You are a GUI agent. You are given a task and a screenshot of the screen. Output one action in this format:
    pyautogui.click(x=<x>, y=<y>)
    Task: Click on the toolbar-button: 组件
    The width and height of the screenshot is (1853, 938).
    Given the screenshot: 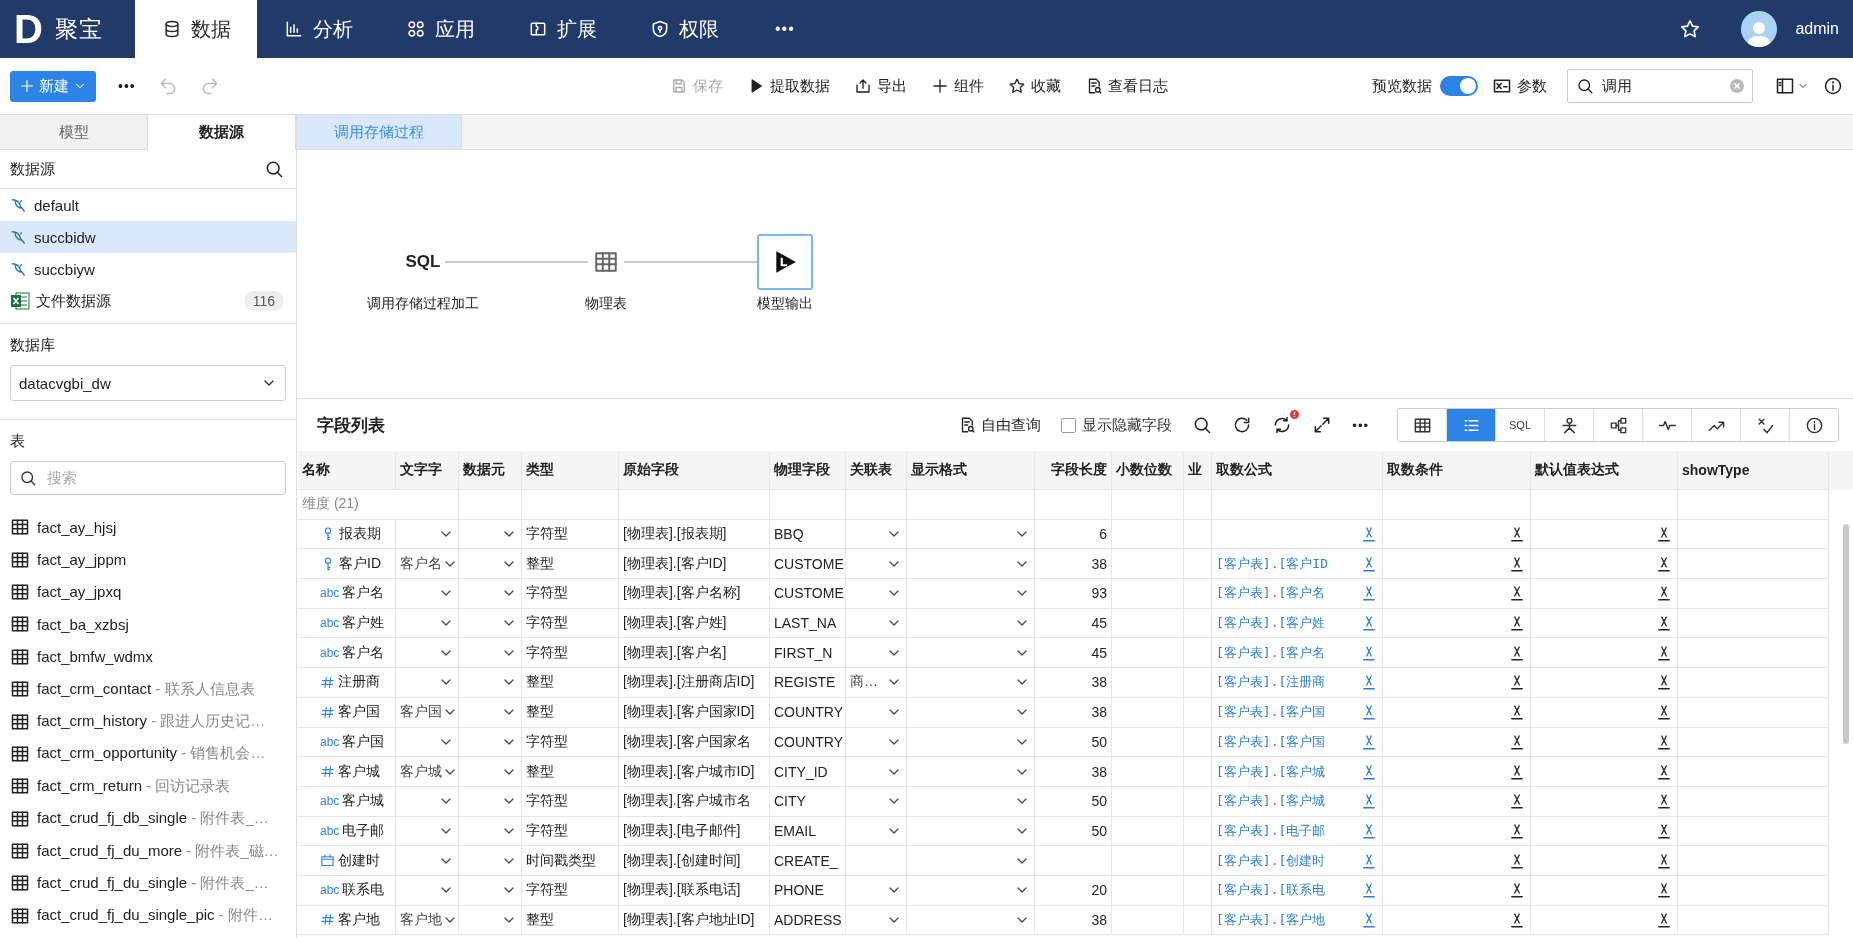 What is the action you would take?
    pyautogui.click(x=957, y=86)
    